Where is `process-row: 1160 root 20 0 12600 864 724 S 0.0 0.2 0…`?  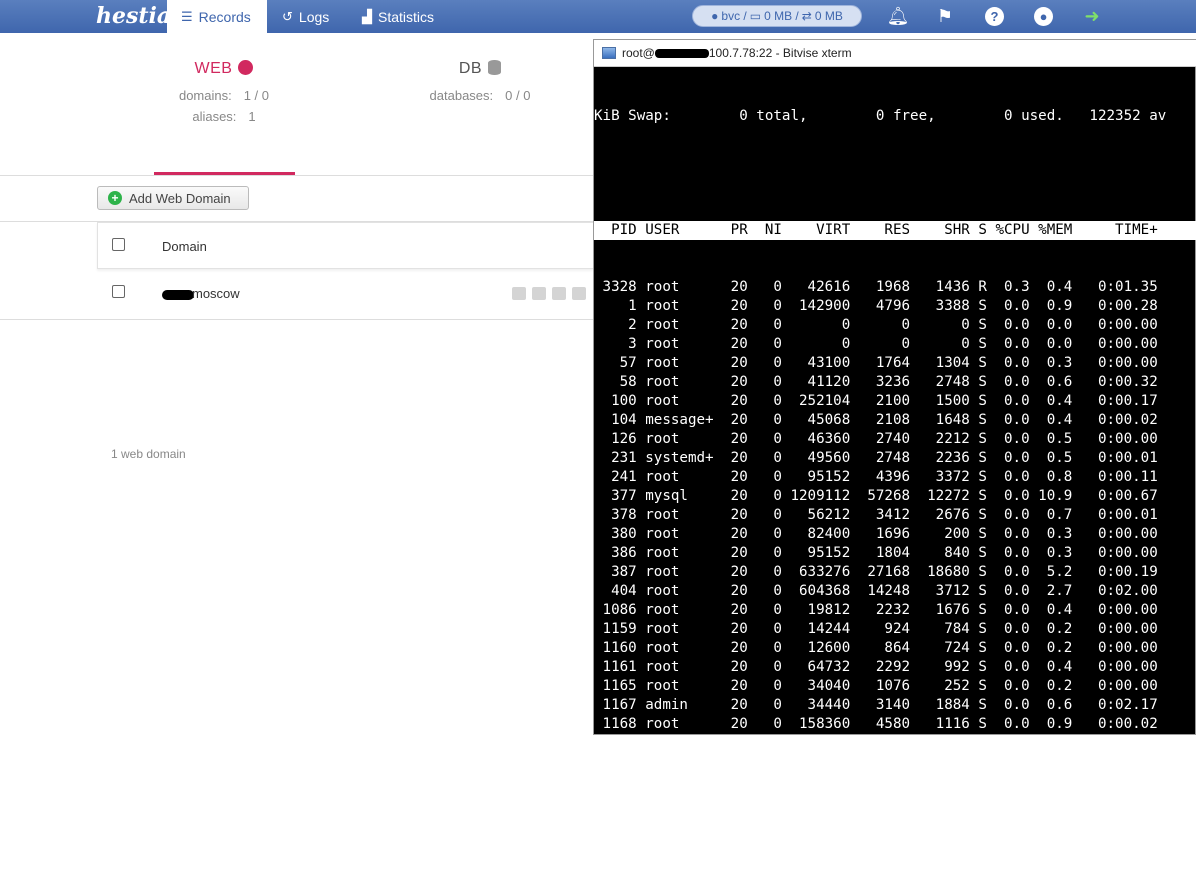
process-row: 1160 root 20 0 12600 864 724 S 0.0 0.2 0… is located at coordinates (876, 648).